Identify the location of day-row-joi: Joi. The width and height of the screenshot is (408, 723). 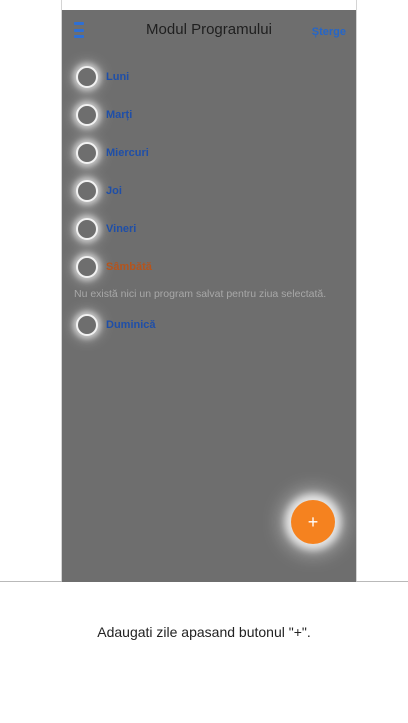
(209, 191).